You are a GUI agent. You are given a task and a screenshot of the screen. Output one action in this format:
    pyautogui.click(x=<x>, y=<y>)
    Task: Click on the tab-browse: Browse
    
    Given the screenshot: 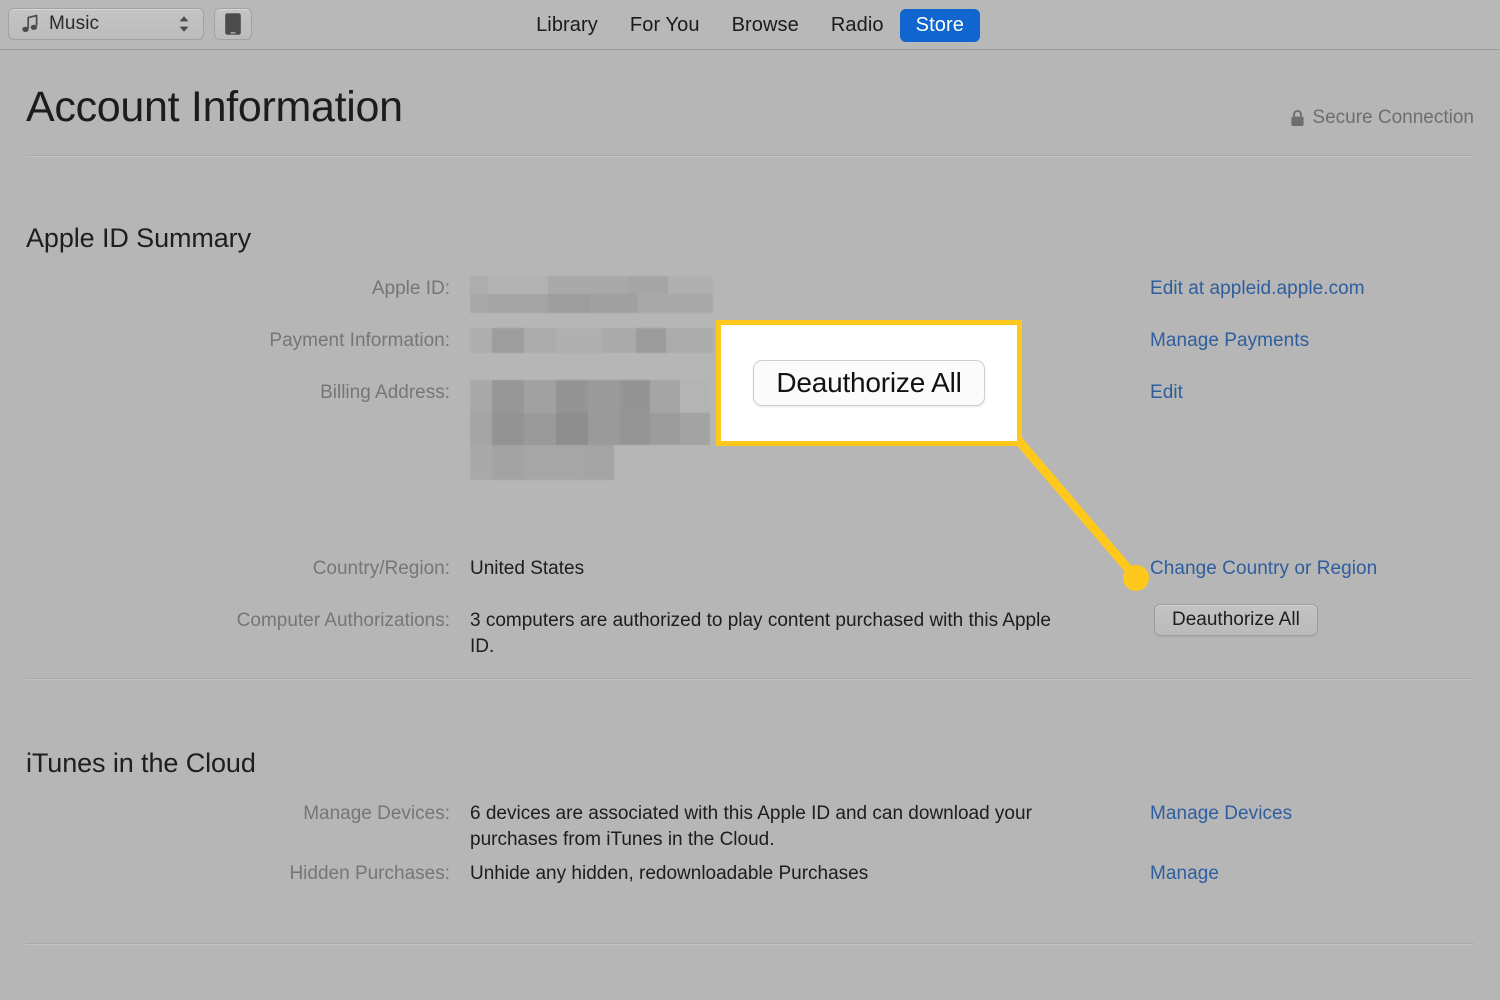 What is the action you would take?
    pyautogui.click(x=765, y=25)
    